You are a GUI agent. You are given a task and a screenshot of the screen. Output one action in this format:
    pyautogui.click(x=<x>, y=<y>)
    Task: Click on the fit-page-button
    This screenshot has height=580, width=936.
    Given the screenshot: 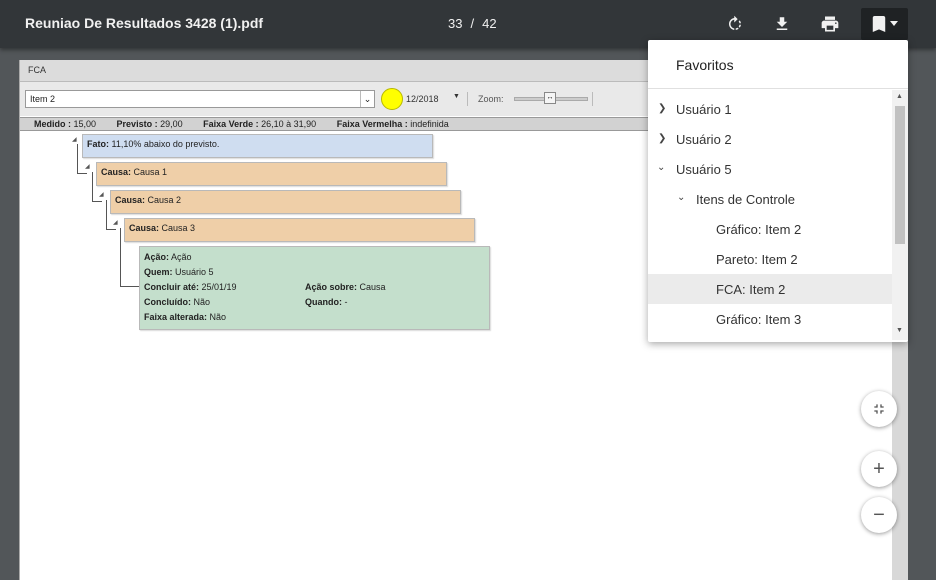 What is the action you would take?
    pyautogui.click(x=879, y=409)
    